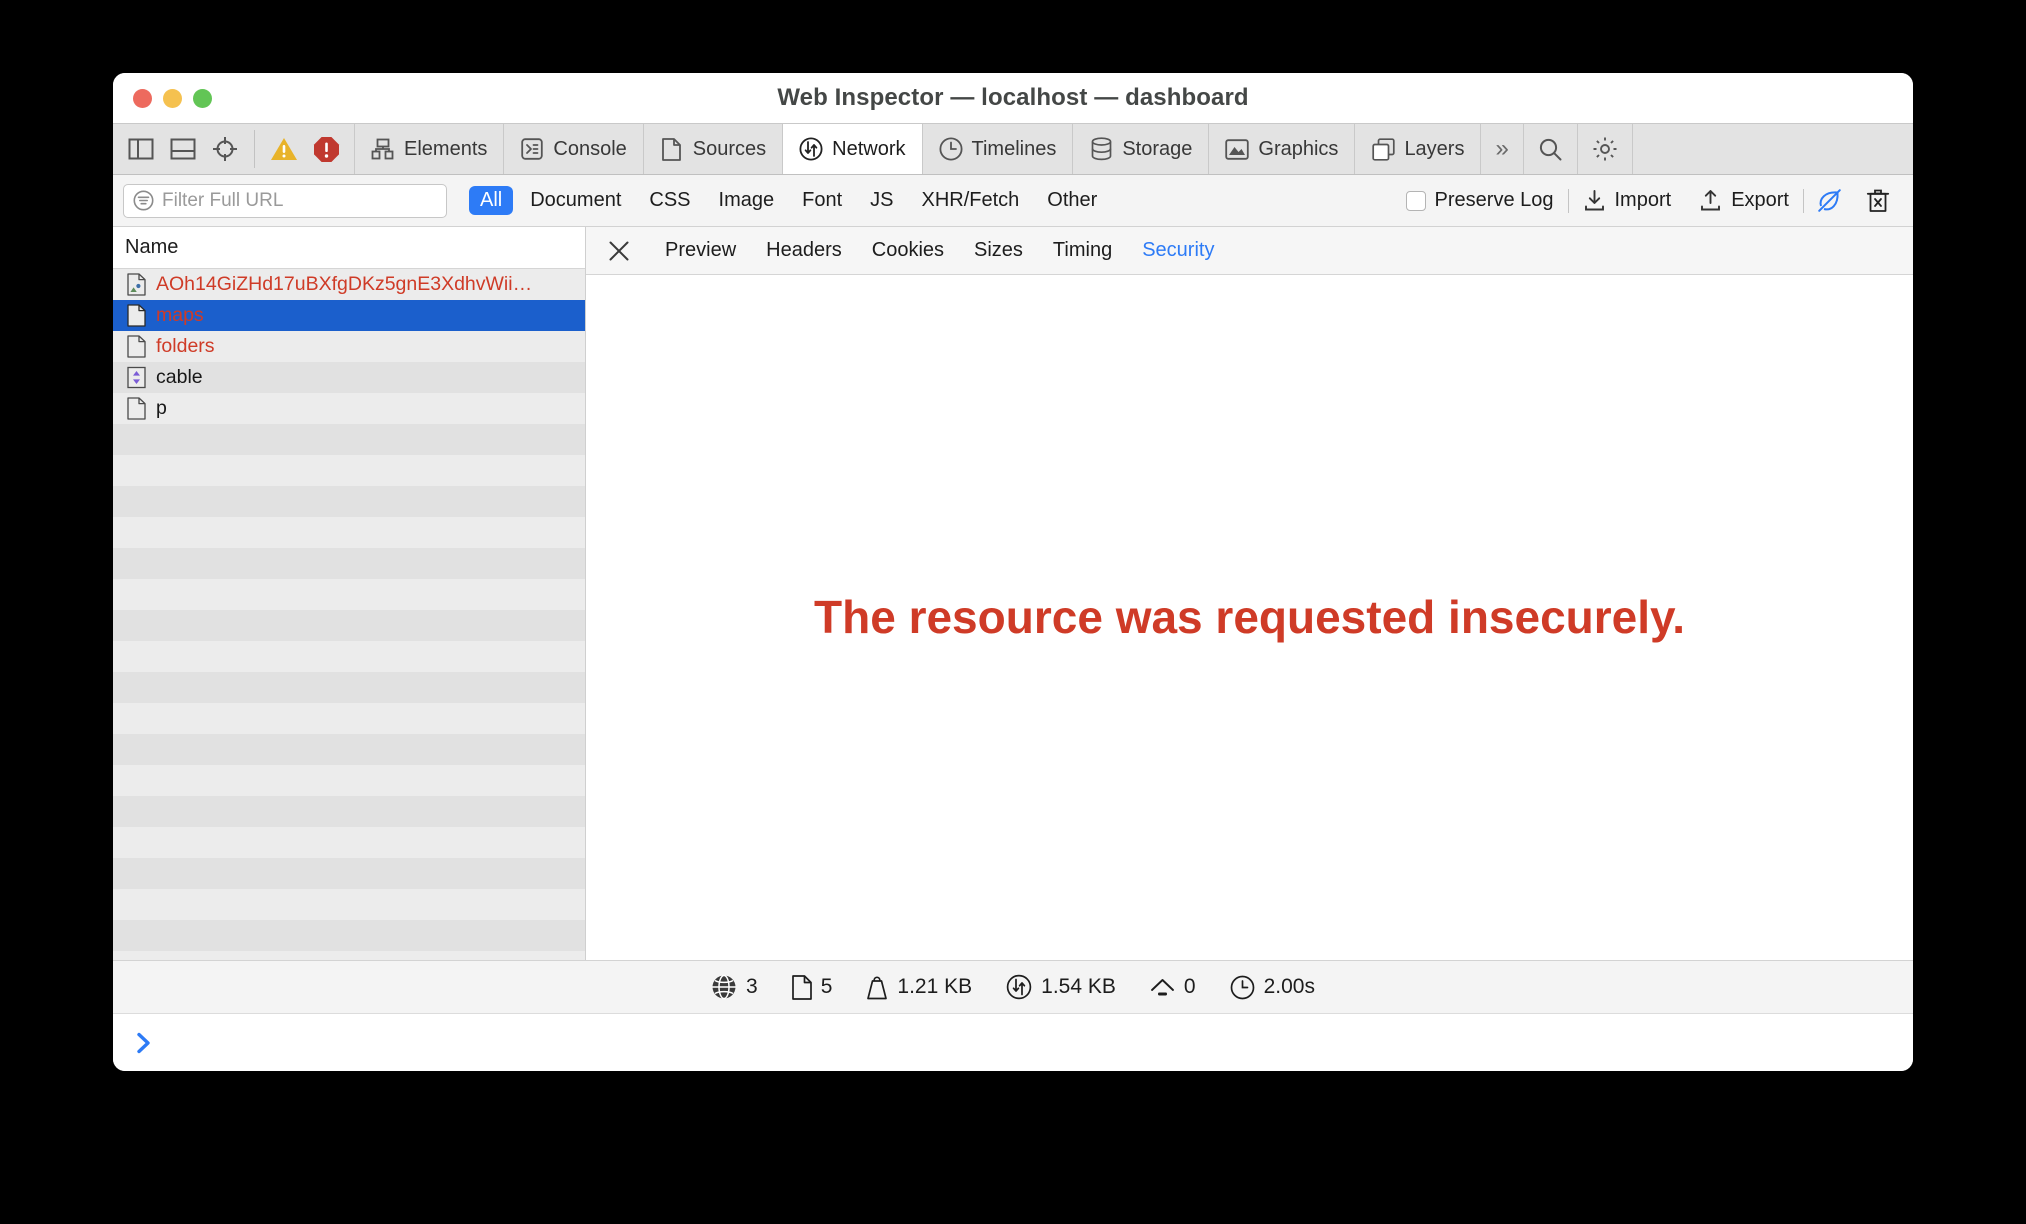 This screenshot has height=1224, width=2026. Describe the element at coordinates (1189, 986) in the screenshot. I see `stat-value: 0` at that location.